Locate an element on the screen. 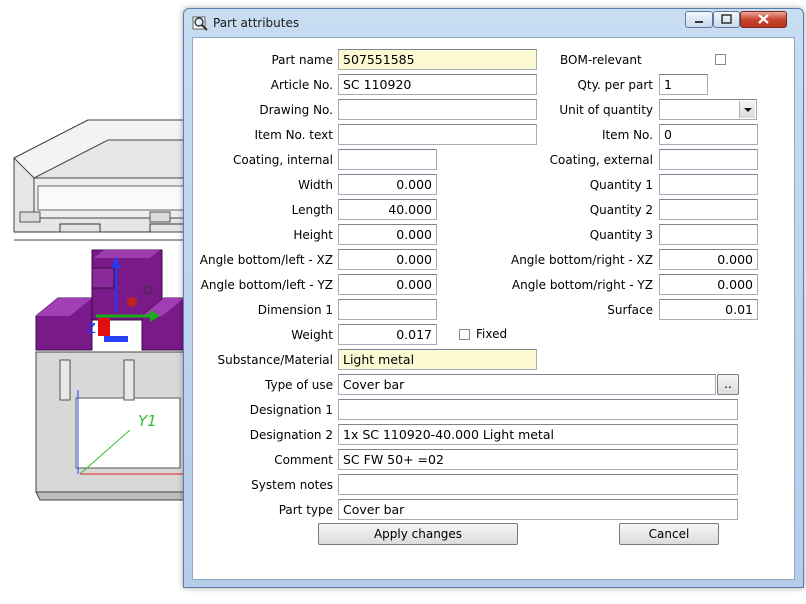 The image size is (806, 604). maximize-icon is located at coordinates (726, 19).